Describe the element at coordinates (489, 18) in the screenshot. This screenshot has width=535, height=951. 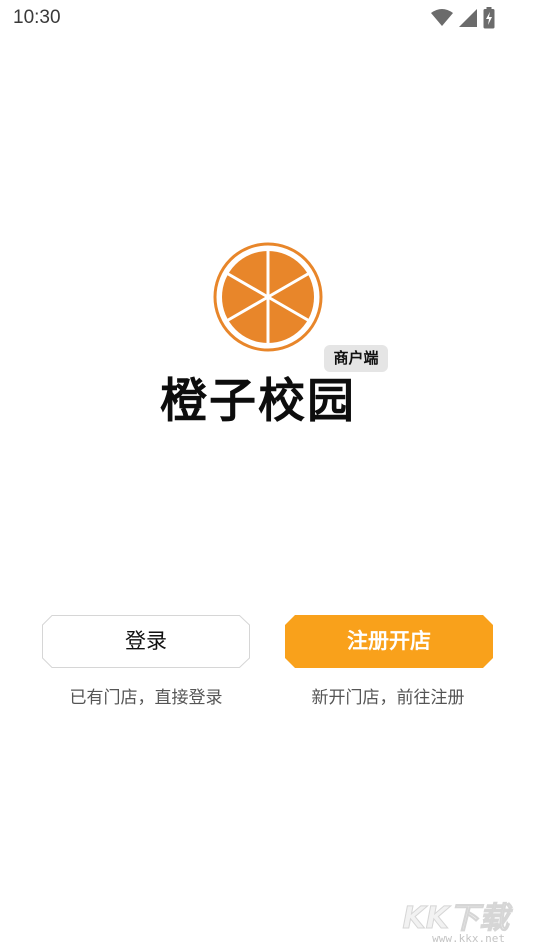
I see `battery-charging-icon` at that location.